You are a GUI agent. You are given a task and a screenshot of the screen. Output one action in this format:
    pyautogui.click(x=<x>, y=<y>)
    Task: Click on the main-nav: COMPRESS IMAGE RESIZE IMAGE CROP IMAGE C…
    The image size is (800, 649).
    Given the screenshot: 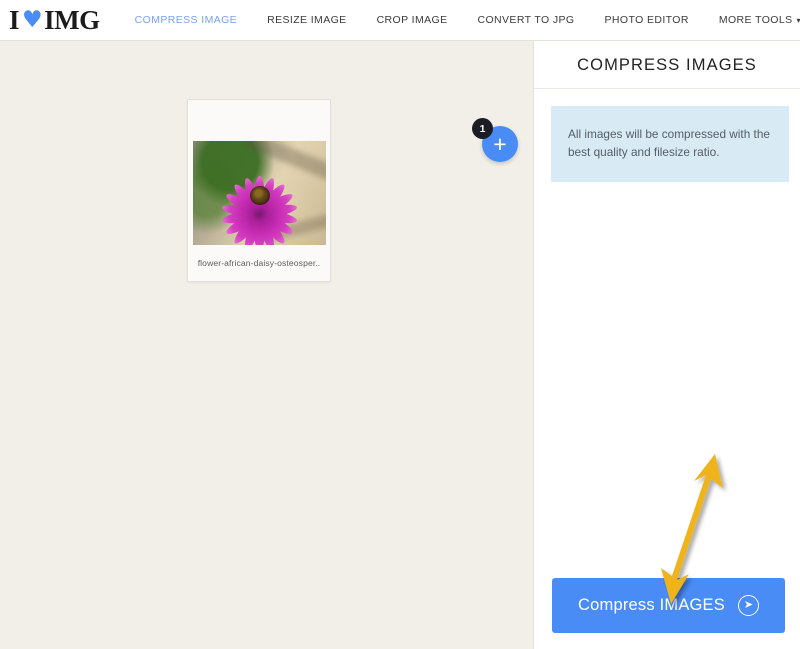 What is the action you would take?
    pyautogui.click(x=454, y=20)
    